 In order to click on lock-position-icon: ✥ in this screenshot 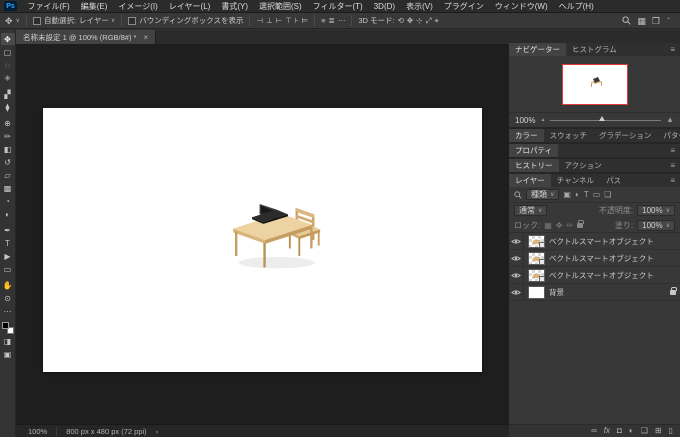, I will do `click(559, 225)`.